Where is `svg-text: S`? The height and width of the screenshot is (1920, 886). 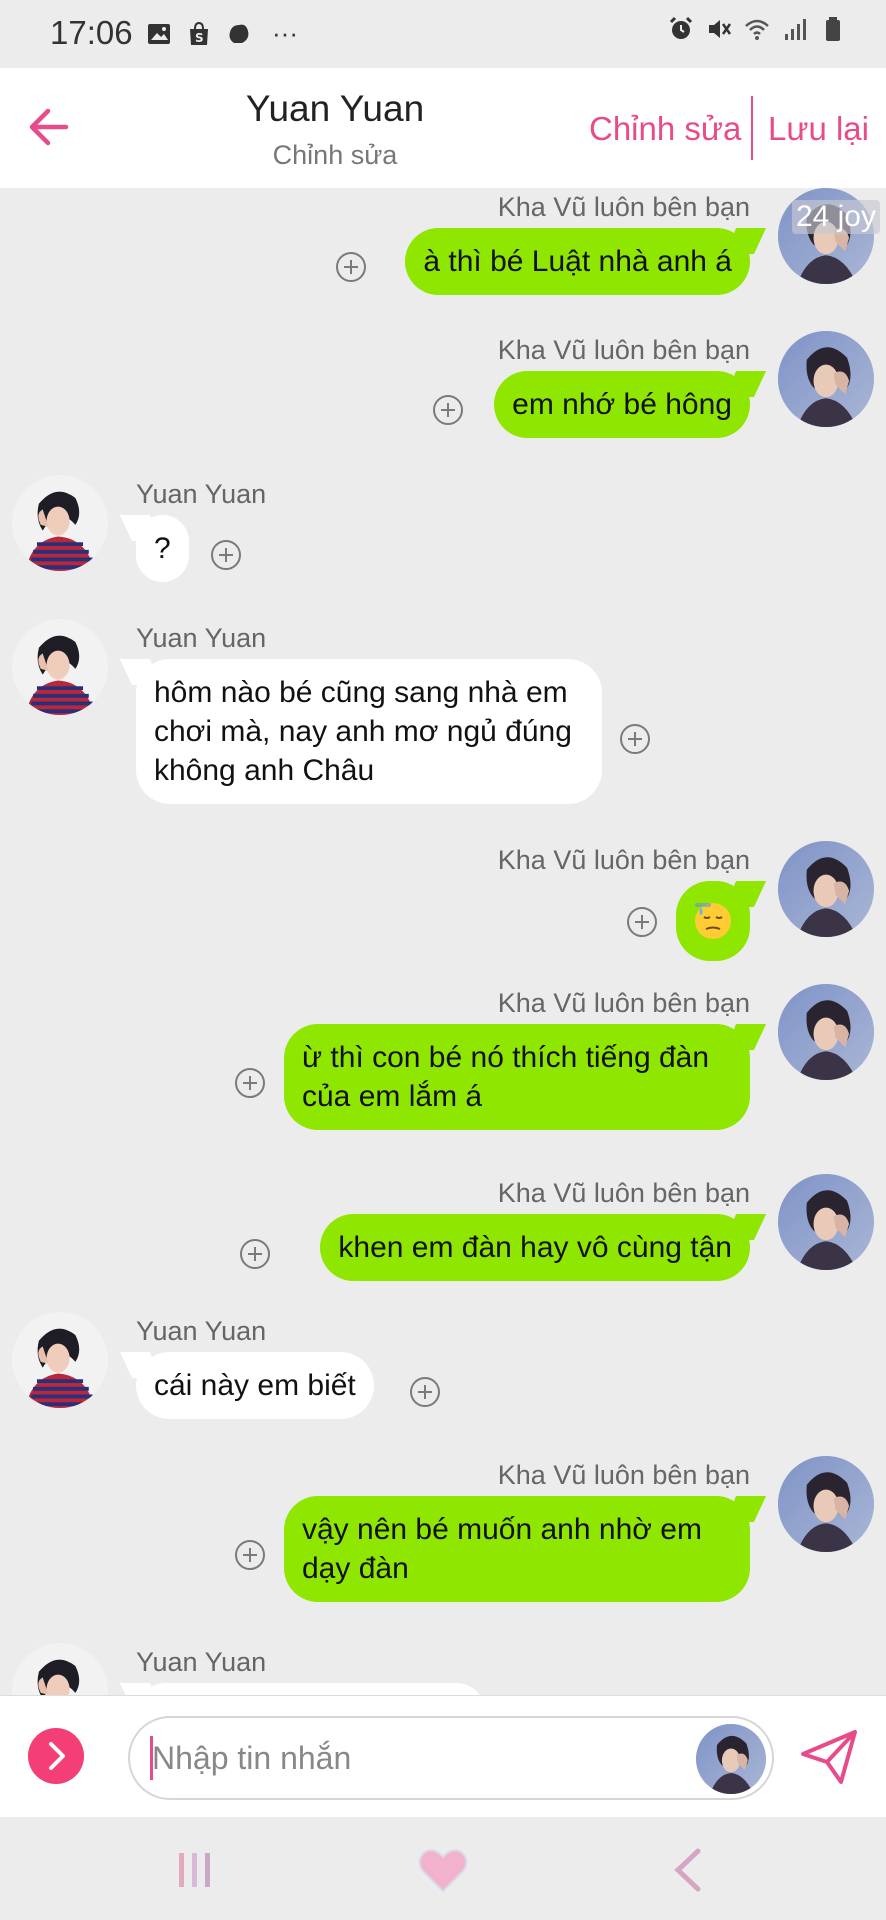
svg-text: S is located at coordinates (199, 38).